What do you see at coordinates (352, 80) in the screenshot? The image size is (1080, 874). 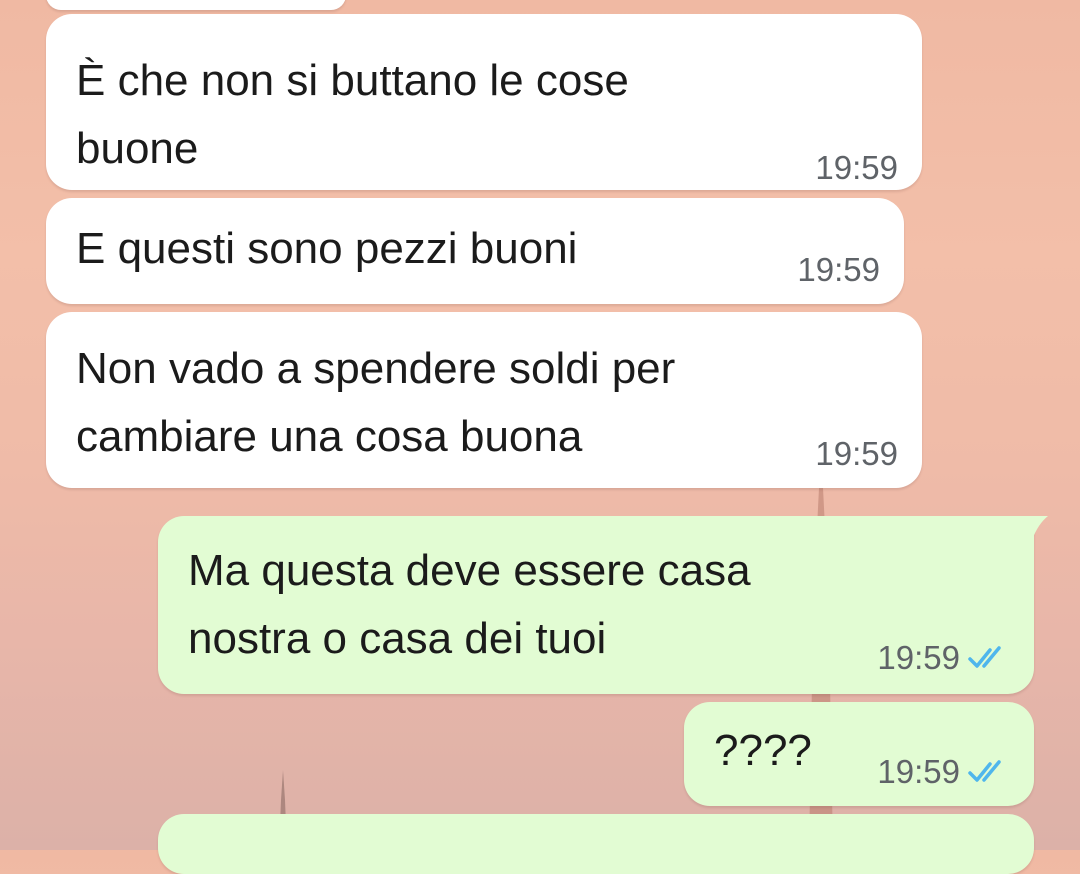 I see `message-text-line: È che non si buttano le cose` at bounding box center [352, 80].